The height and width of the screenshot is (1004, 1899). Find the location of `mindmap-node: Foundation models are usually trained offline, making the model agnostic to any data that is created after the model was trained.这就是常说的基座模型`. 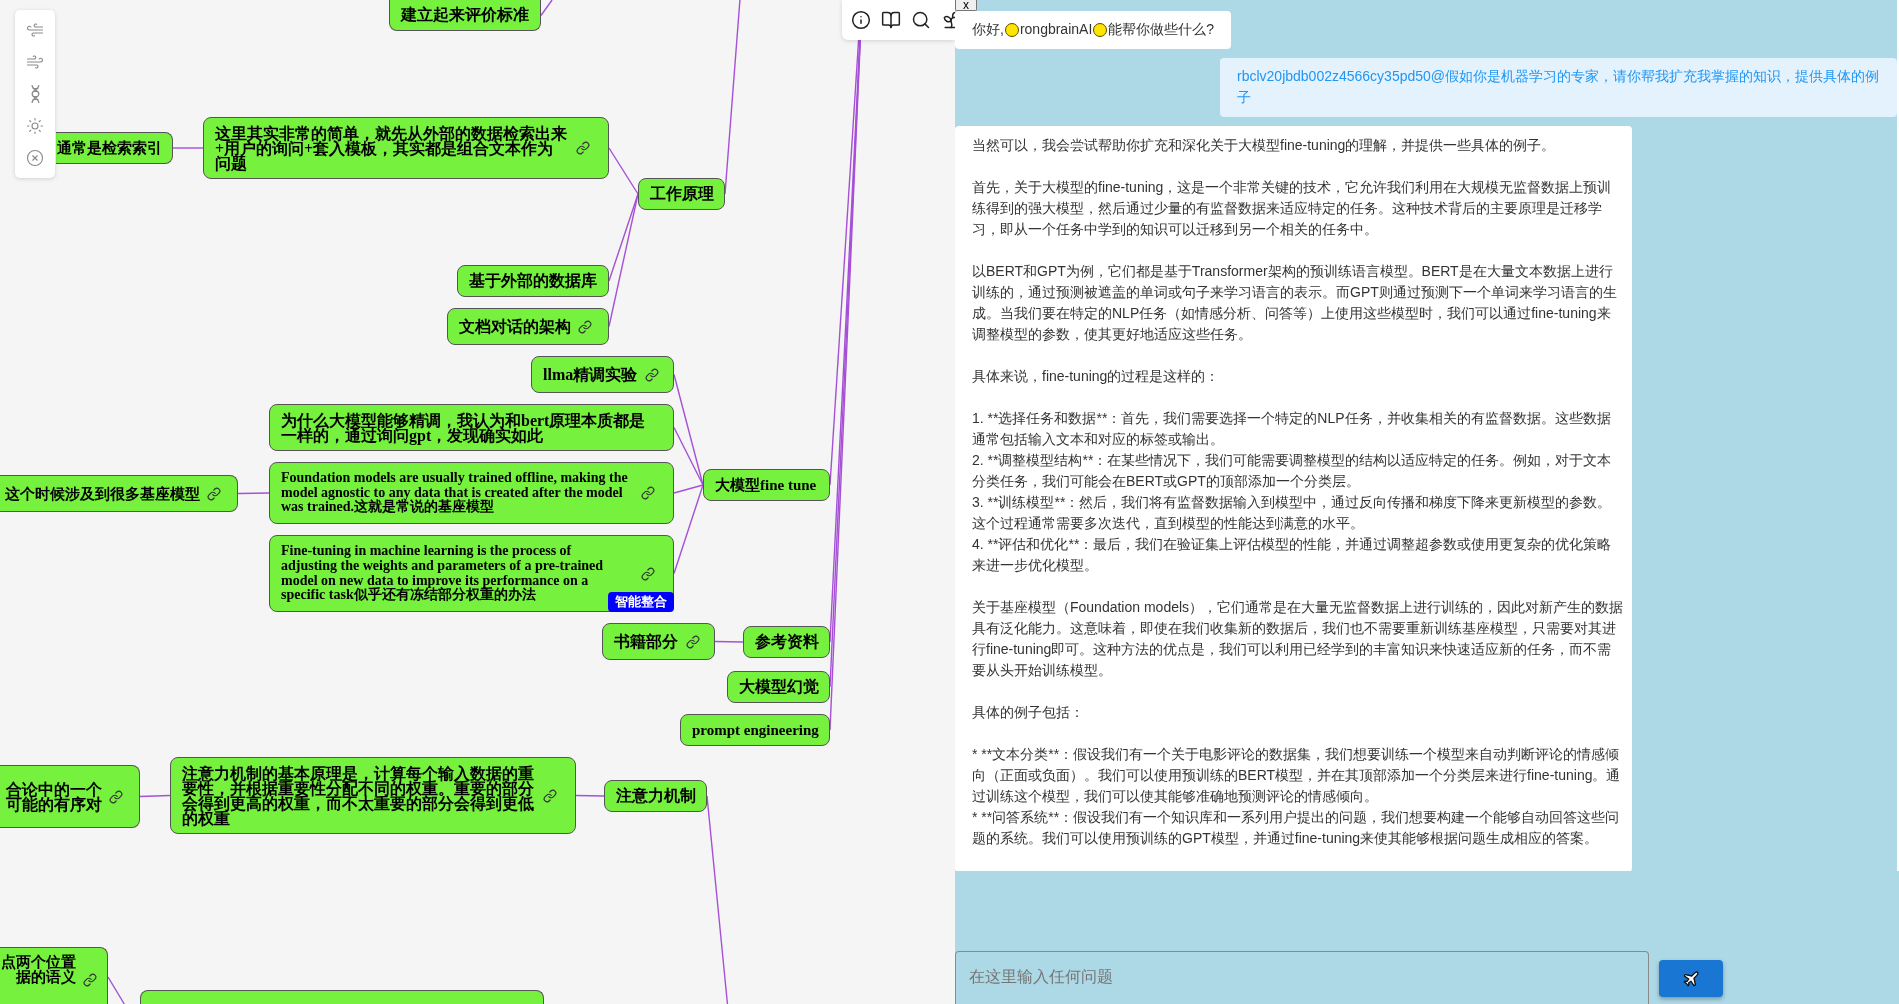

mindmap-node: Foundation models are usually trained offline, making the model agnostic to any data that is created after the model was trained.这就是常说的基座模型 is located at coordinates (471, 493).